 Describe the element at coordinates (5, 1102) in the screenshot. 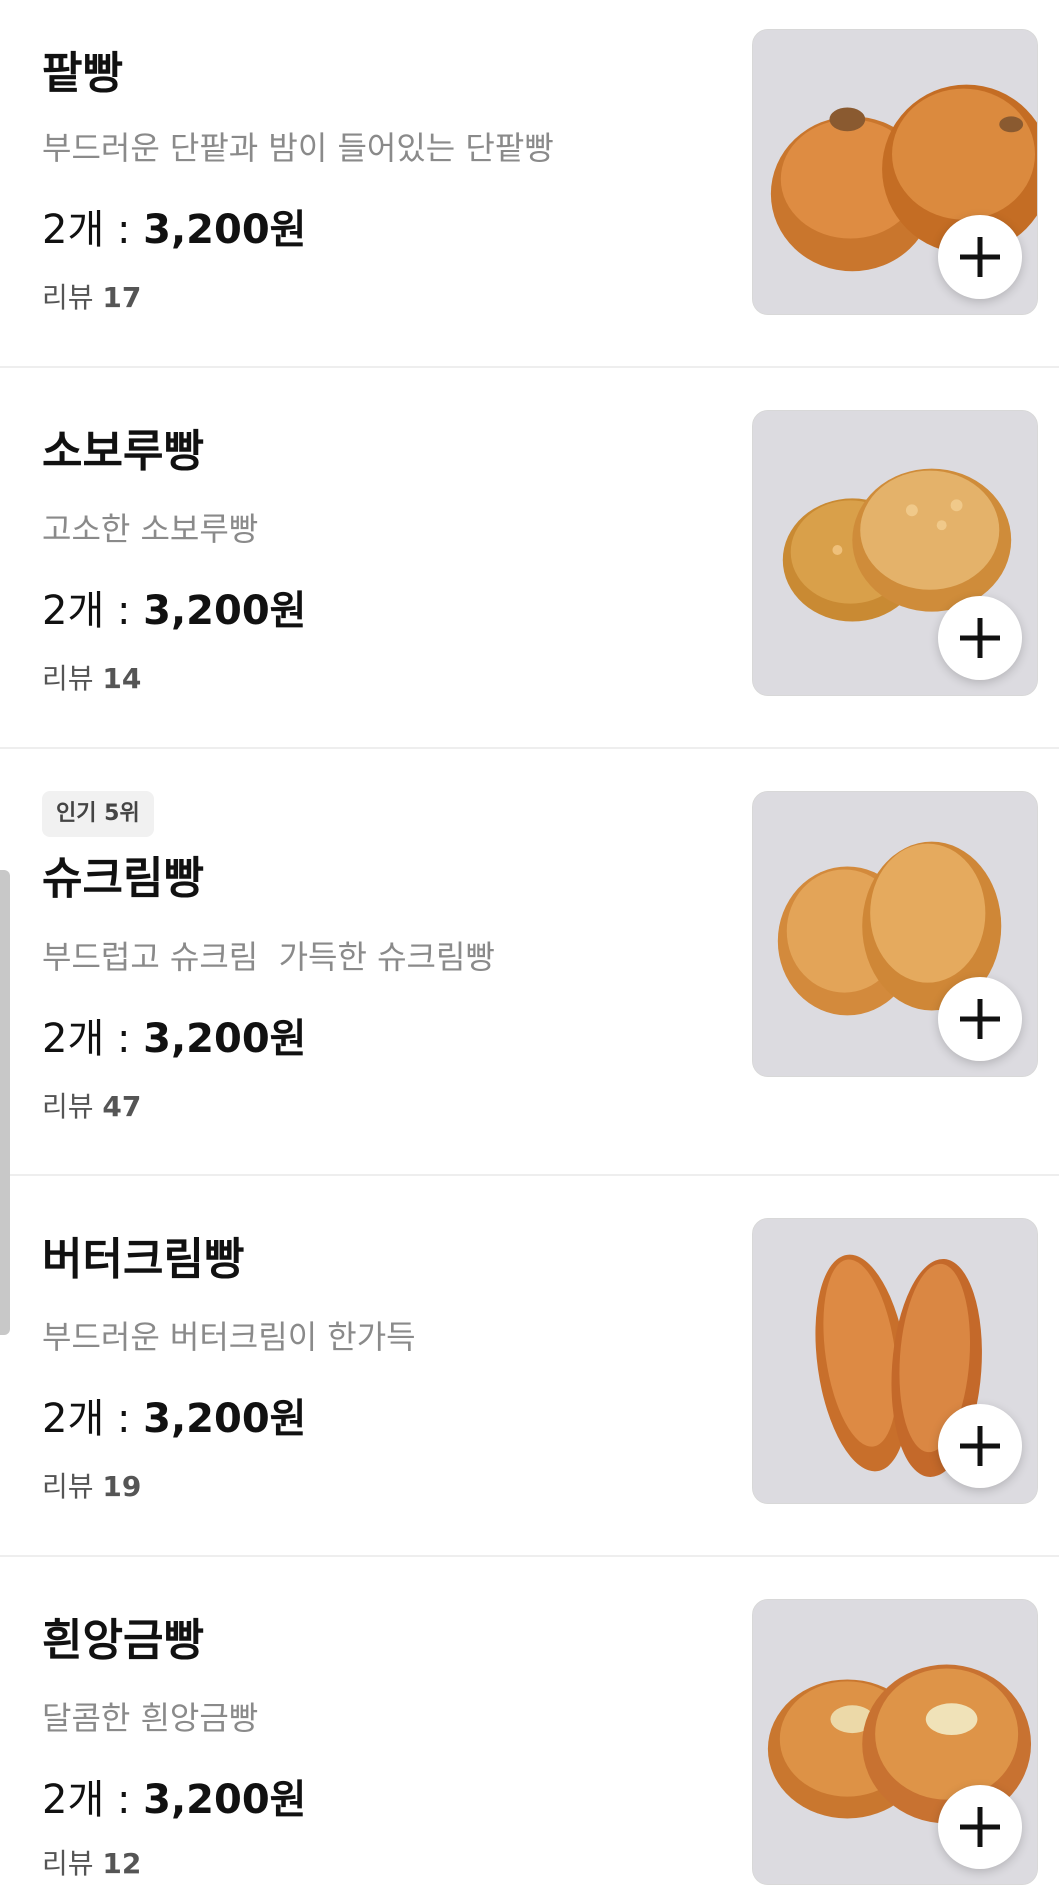

I see `scrollbar` at that location.